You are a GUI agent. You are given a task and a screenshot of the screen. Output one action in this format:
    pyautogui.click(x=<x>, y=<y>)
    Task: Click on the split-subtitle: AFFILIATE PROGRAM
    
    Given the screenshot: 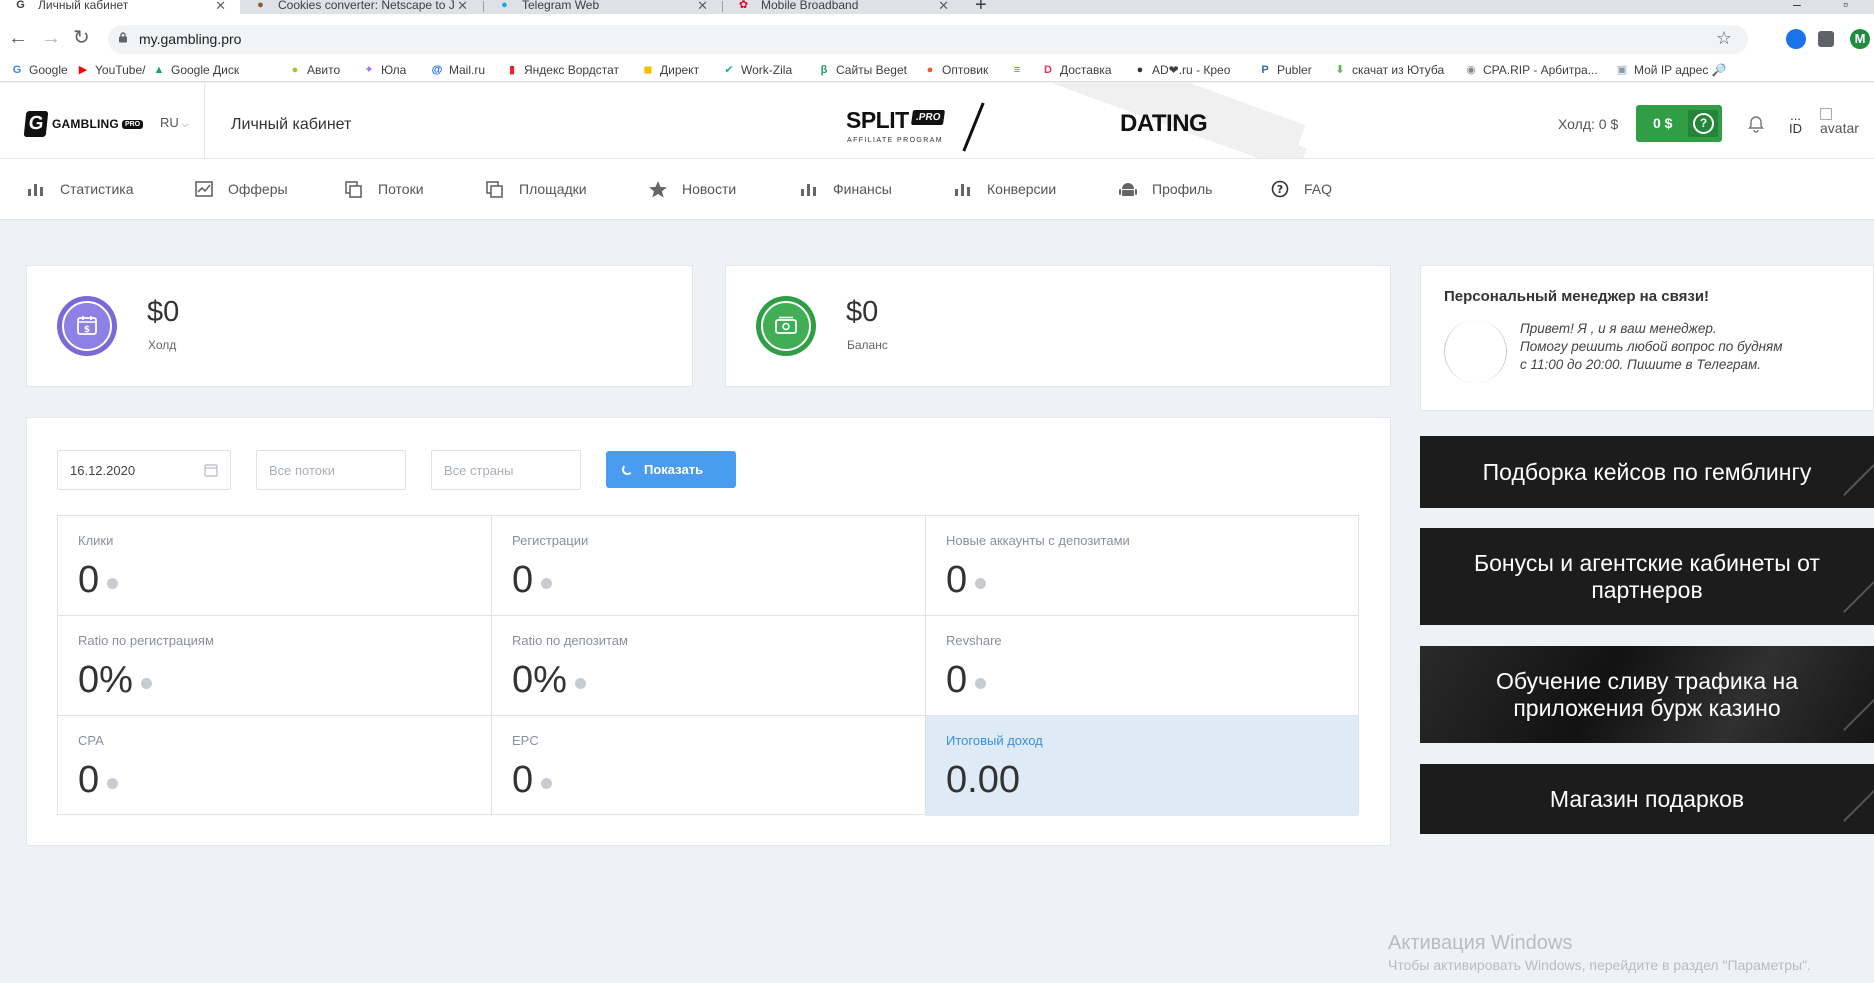 What is the action you would take?
    pyautogui.click(x=895, y=140)
    